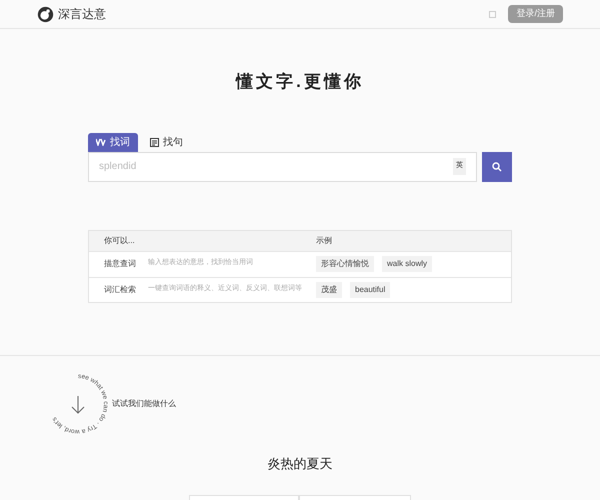  What do you see at coordinates (113, 142) in the screenshot?
I see `search-tab: 找词` at bounding box center [113, 142].